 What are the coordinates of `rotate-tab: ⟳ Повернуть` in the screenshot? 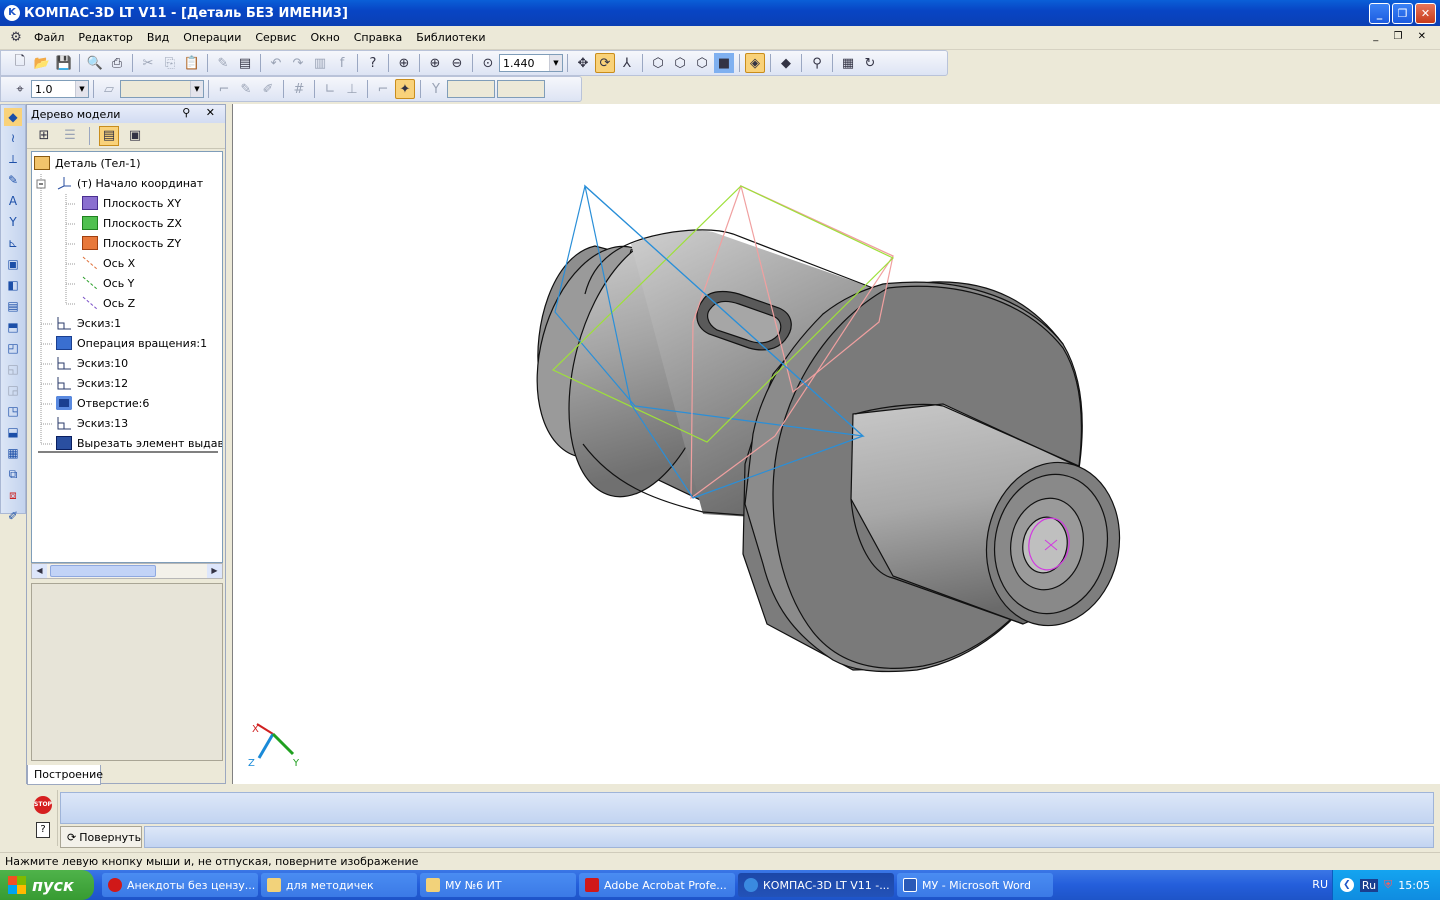 It's located at (101, 837).